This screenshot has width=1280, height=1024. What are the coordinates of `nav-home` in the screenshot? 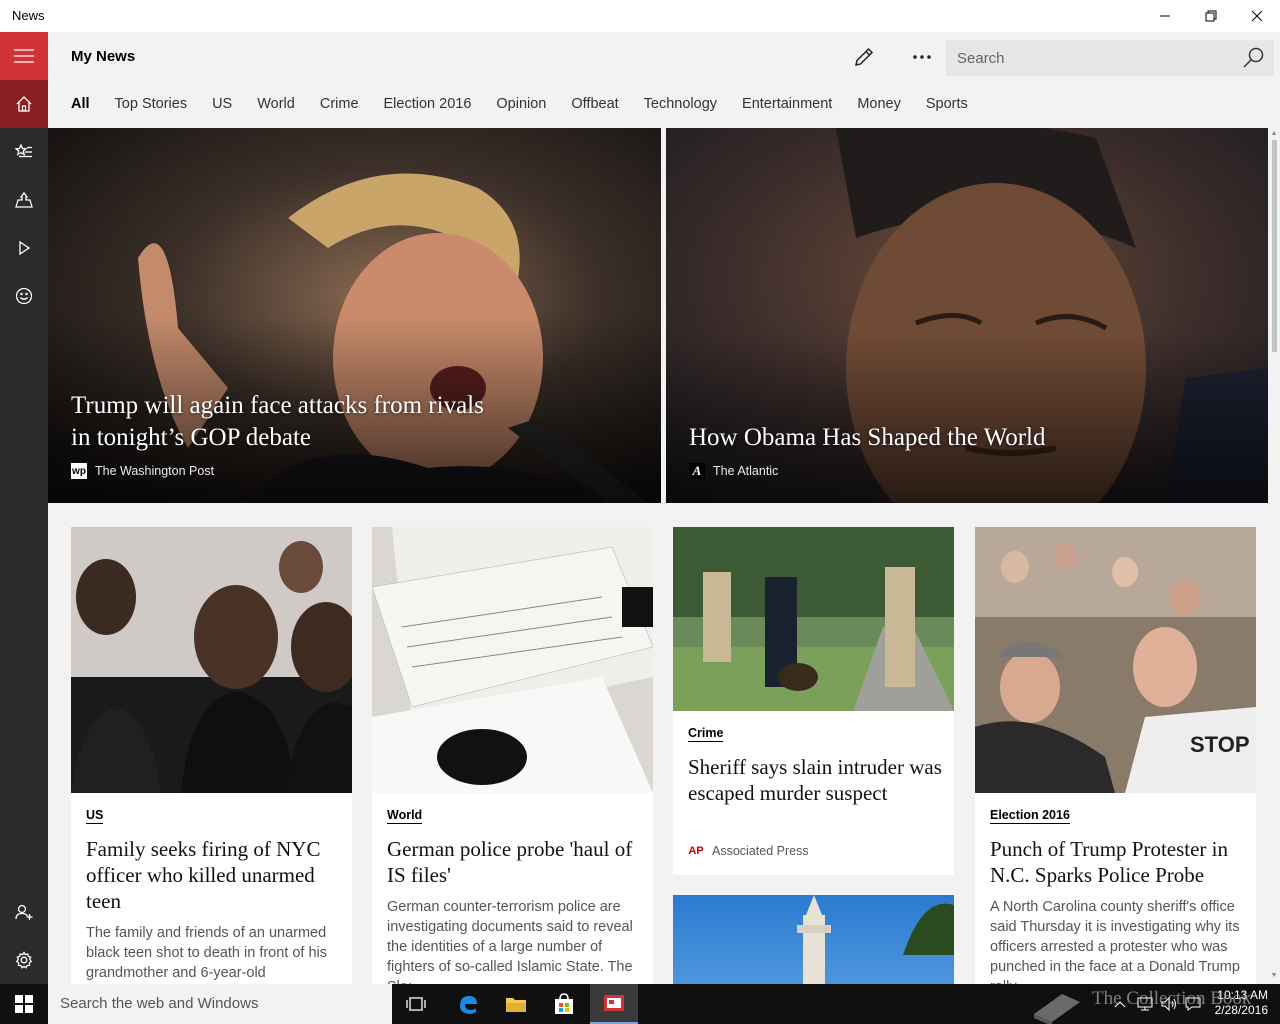 It's located at (24, 104).